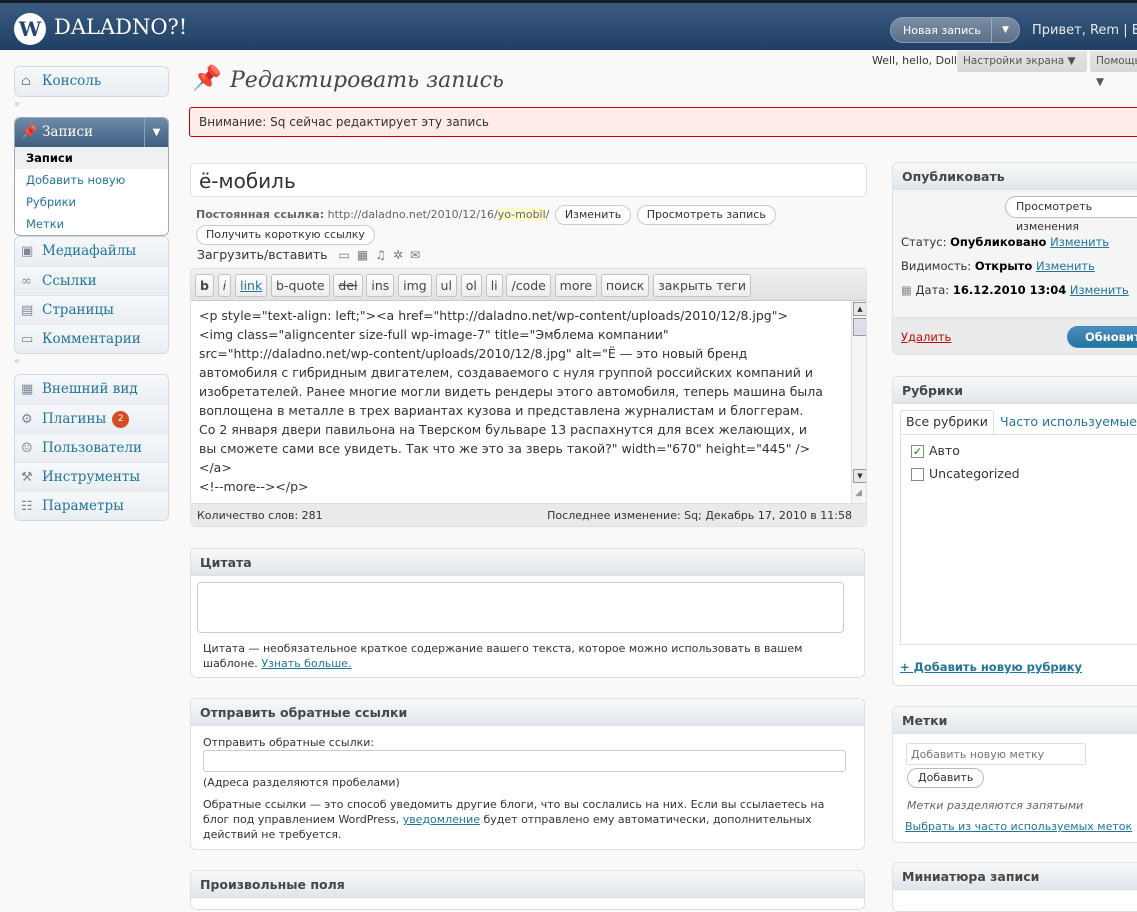 The height and width of the screenshot is (912, 1137). I want to click on qt-del-button: del, so click(348, 285).